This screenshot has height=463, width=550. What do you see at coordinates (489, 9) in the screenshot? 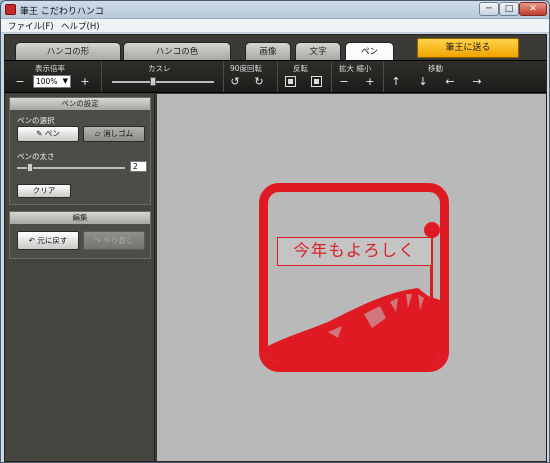
I see `minimize-button: ─` at bounding box center [489, 9].